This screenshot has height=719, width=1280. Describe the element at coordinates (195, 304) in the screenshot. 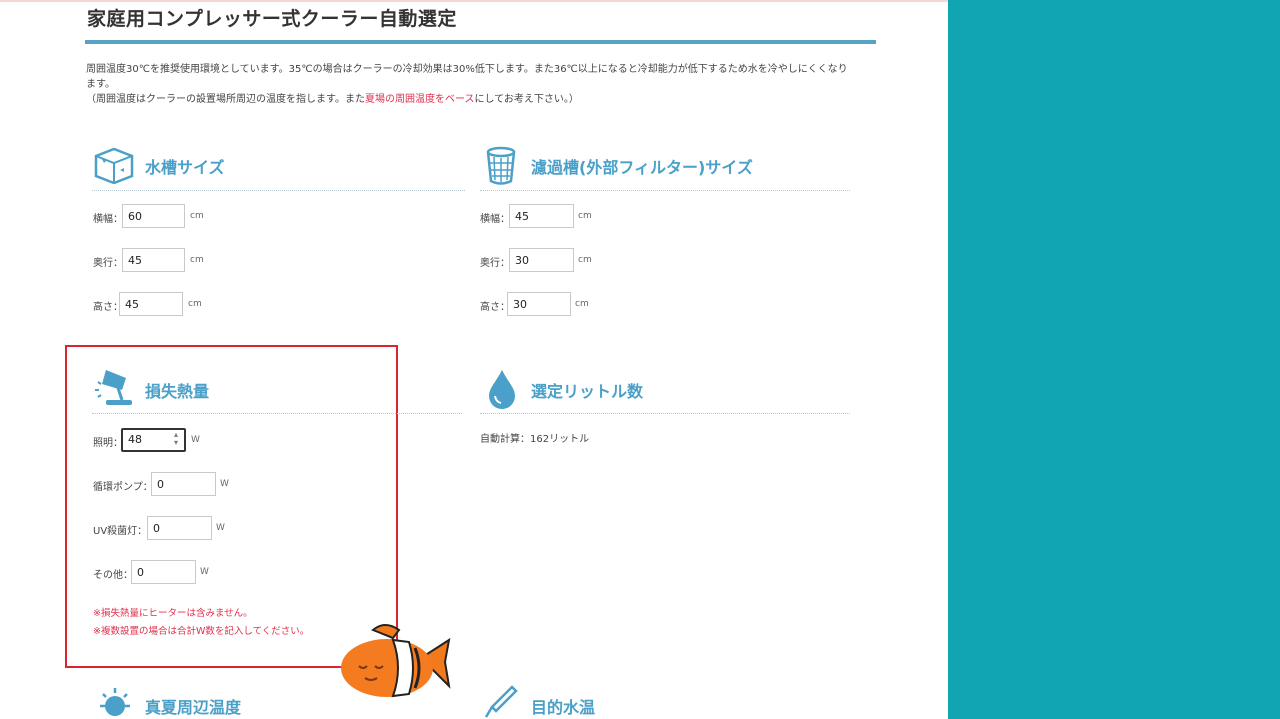

I see `tank-height-unit: cm` at that location.